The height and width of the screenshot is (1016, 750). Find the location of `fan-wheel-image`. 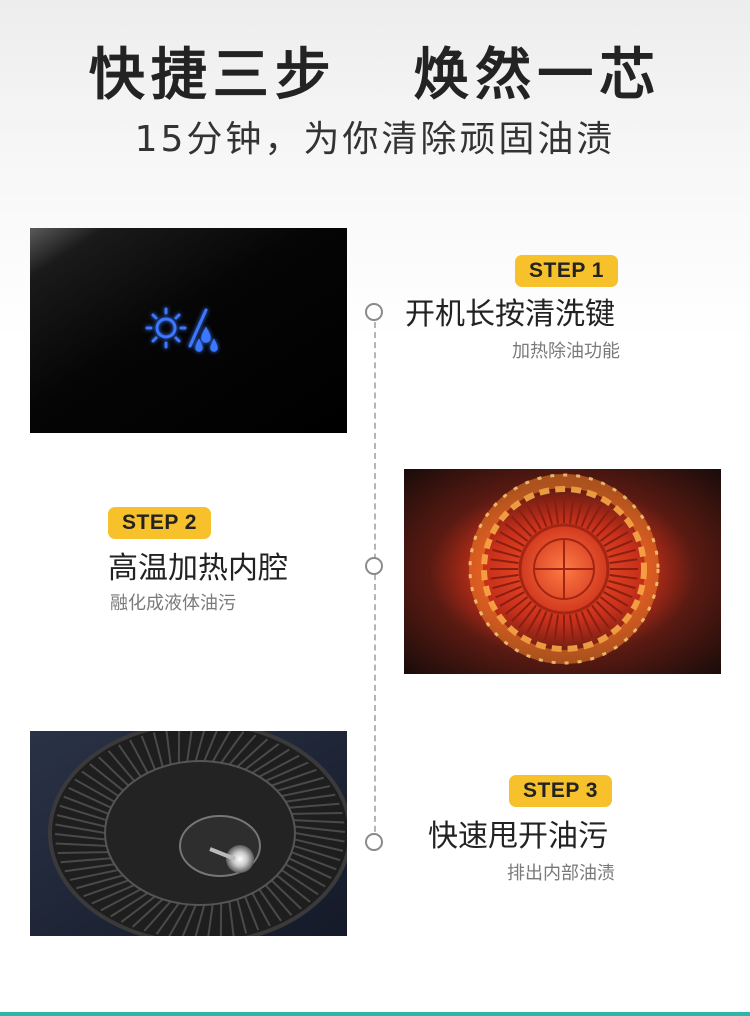

fan-wheel-image is located at coordinates (188, 833).